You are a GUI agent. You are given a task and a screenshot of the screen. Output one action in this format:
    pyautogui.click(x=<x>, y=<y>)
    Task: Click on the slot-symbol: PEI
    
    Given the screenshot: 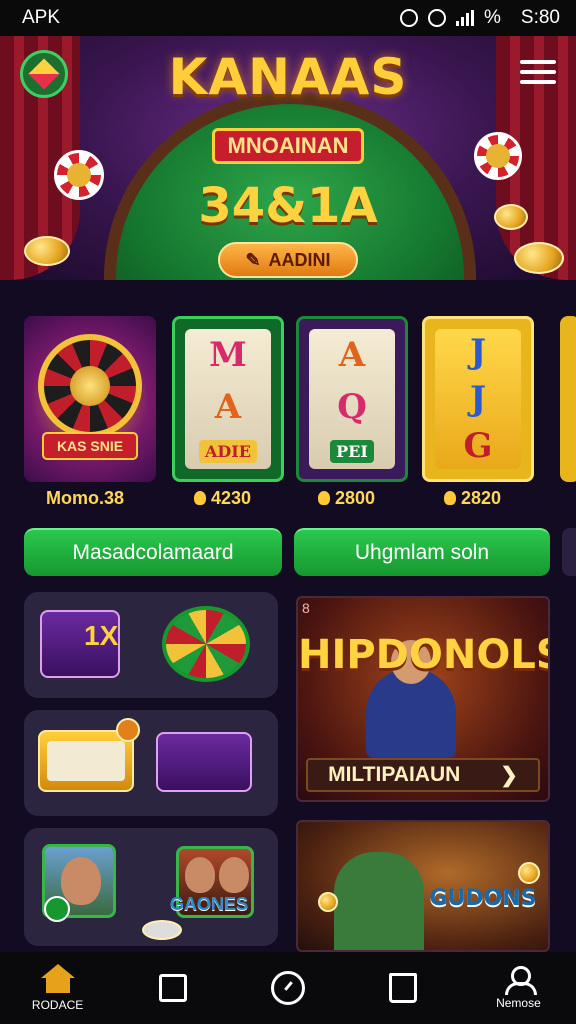 What is the action you would take?
    pyautogui.click(x=352, y=451)
    